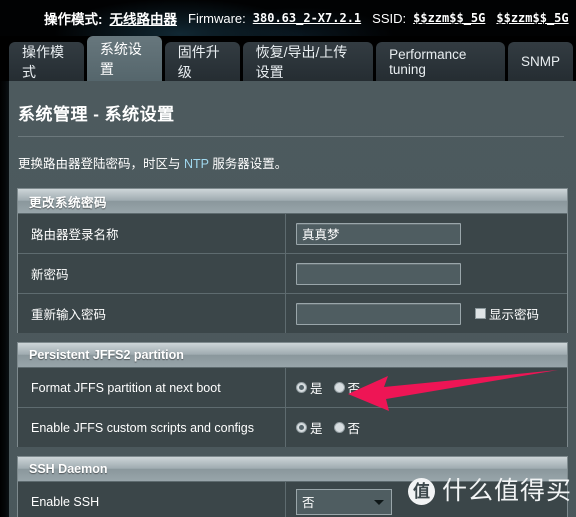 This screenshot has width=576, height=517. Describe the element at coordinates (144, 18) in the screenshot. I see `operation-mode-value: 无线路由器` at that location.